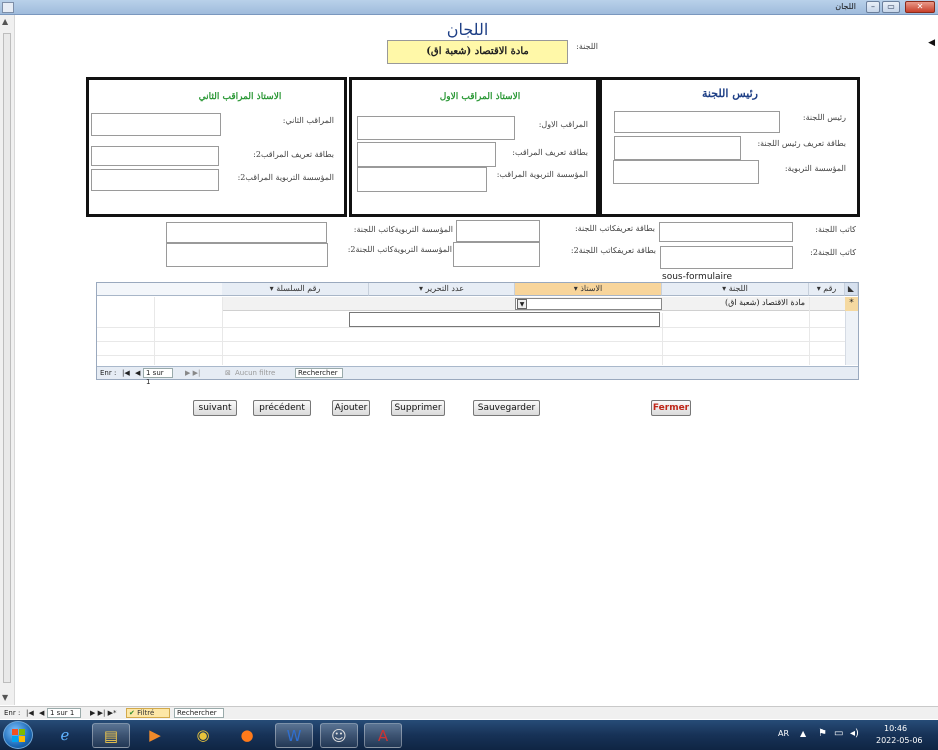 The width and height of the screenshot is (938, 750). Describe the element at coordinates (920, 7) in the screenshot. I see `window-close-button: ✕` at that location.